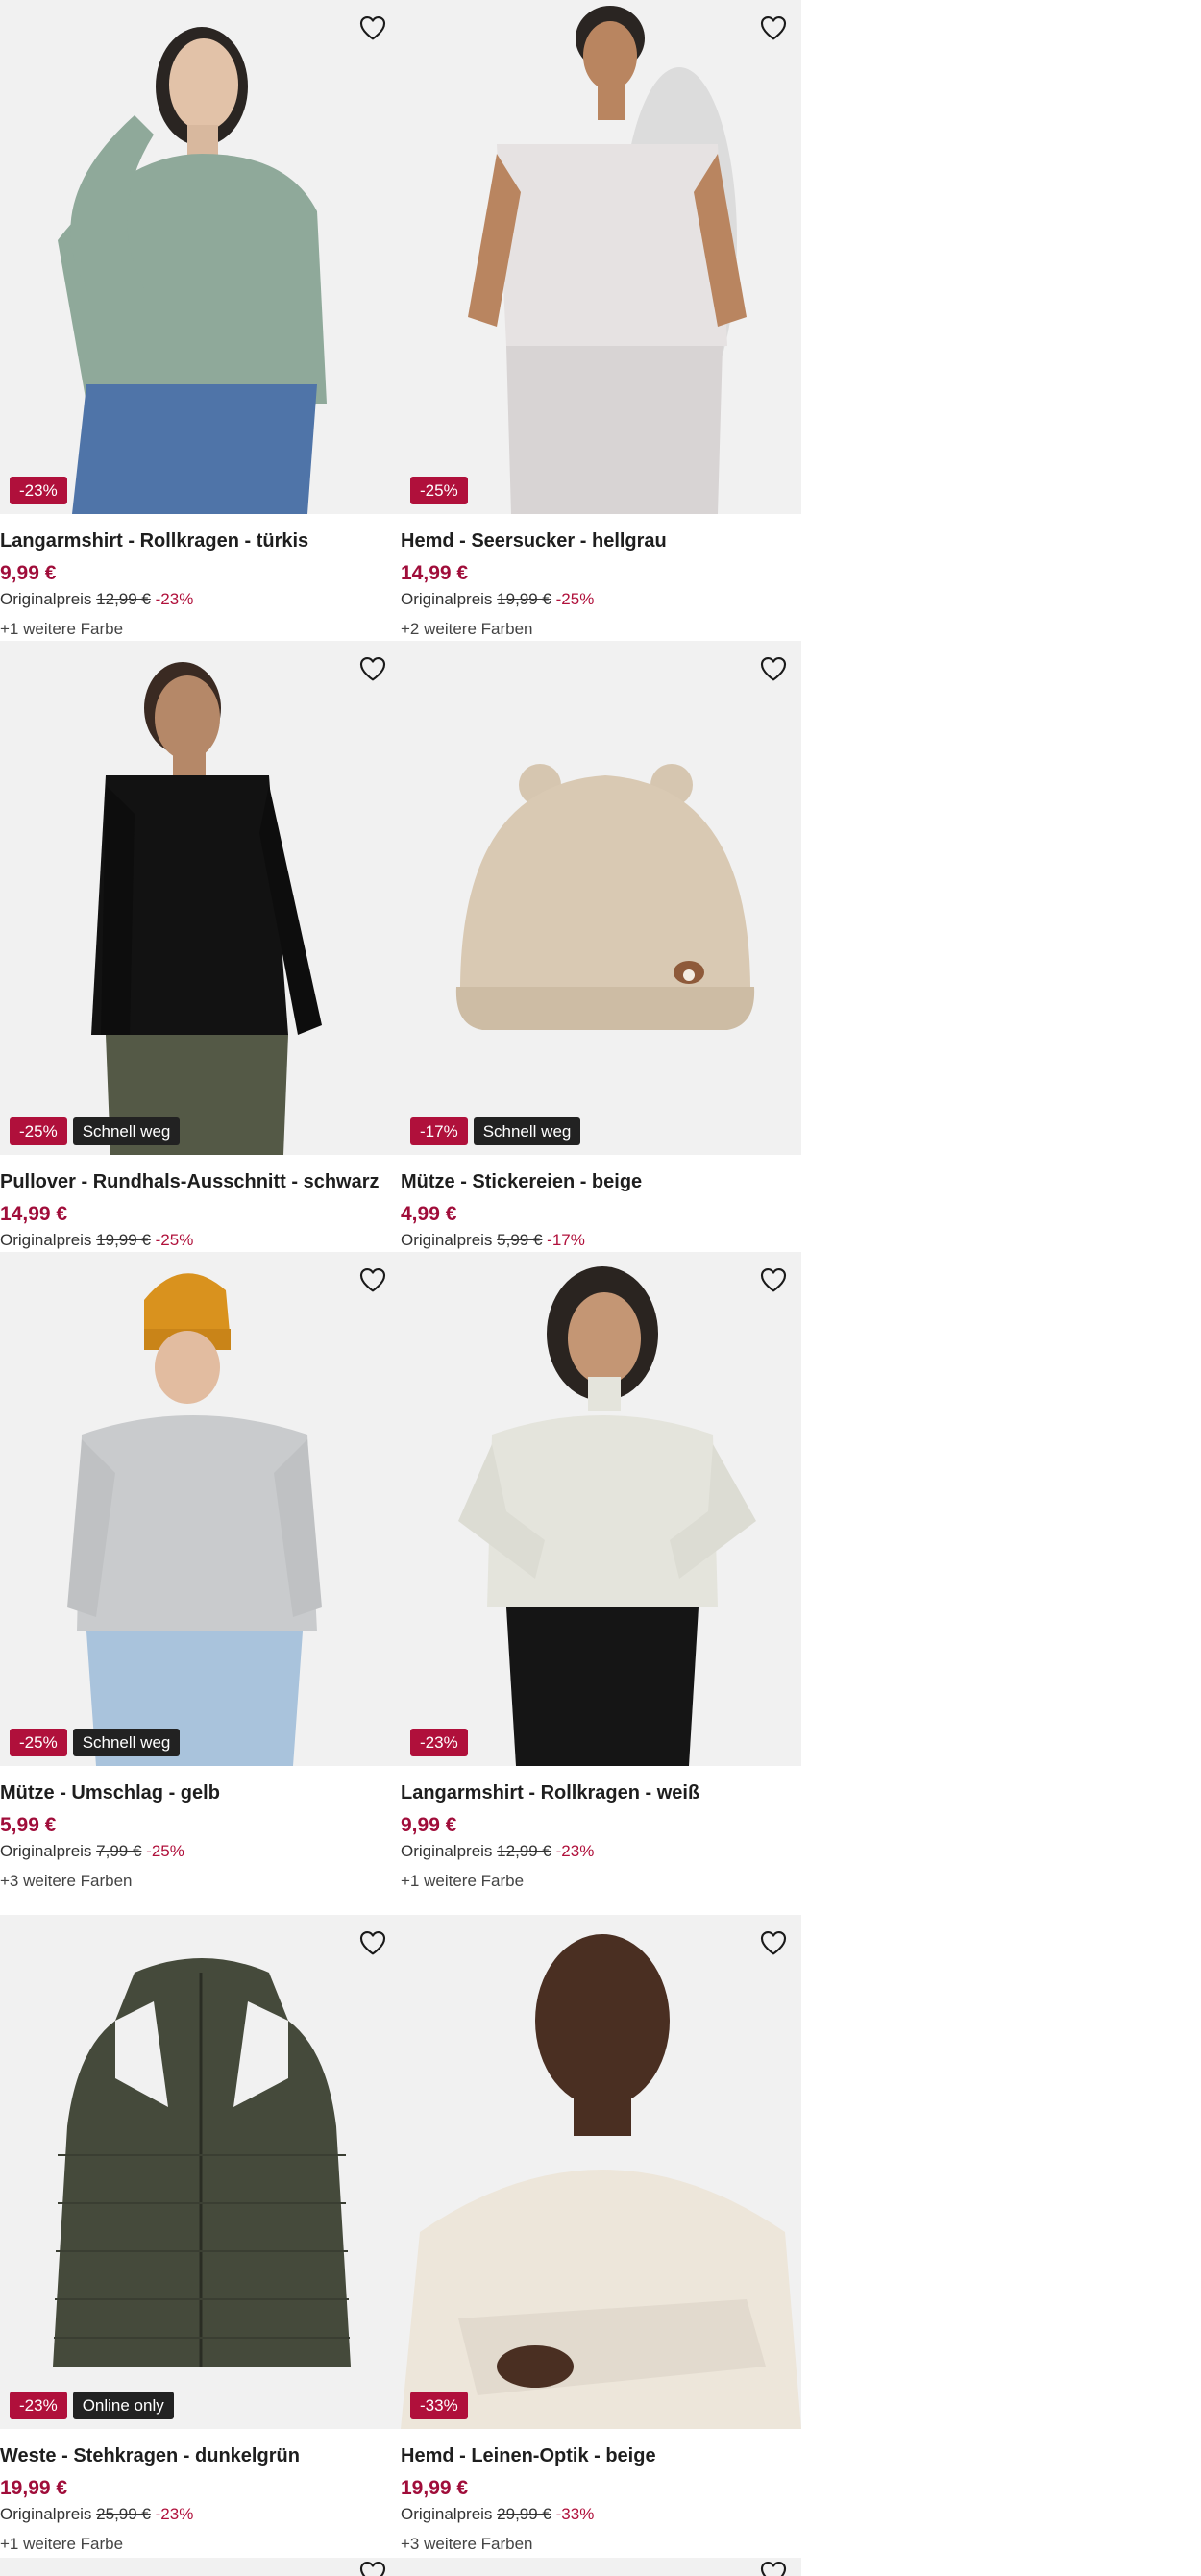  What do you see at coordinates (566, 1240) in the screenshot?
I see `discount-percent: -17%` at bounding box center [566, 1240].